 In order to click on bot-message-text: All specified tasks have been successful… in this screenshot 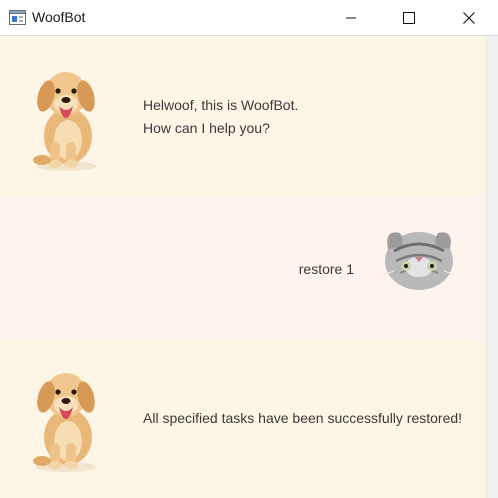, I will do `click(303, 418)`.